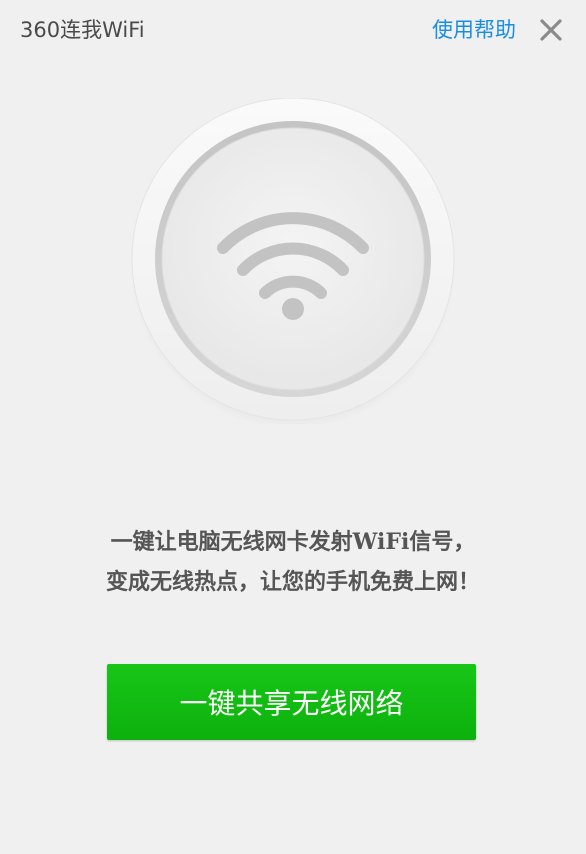 The height and width of the screenshot is (854, 586). Describe the element at coordinates (82, 30) in the screenshot. I see `window-title: 360连我WiFi` at that location.